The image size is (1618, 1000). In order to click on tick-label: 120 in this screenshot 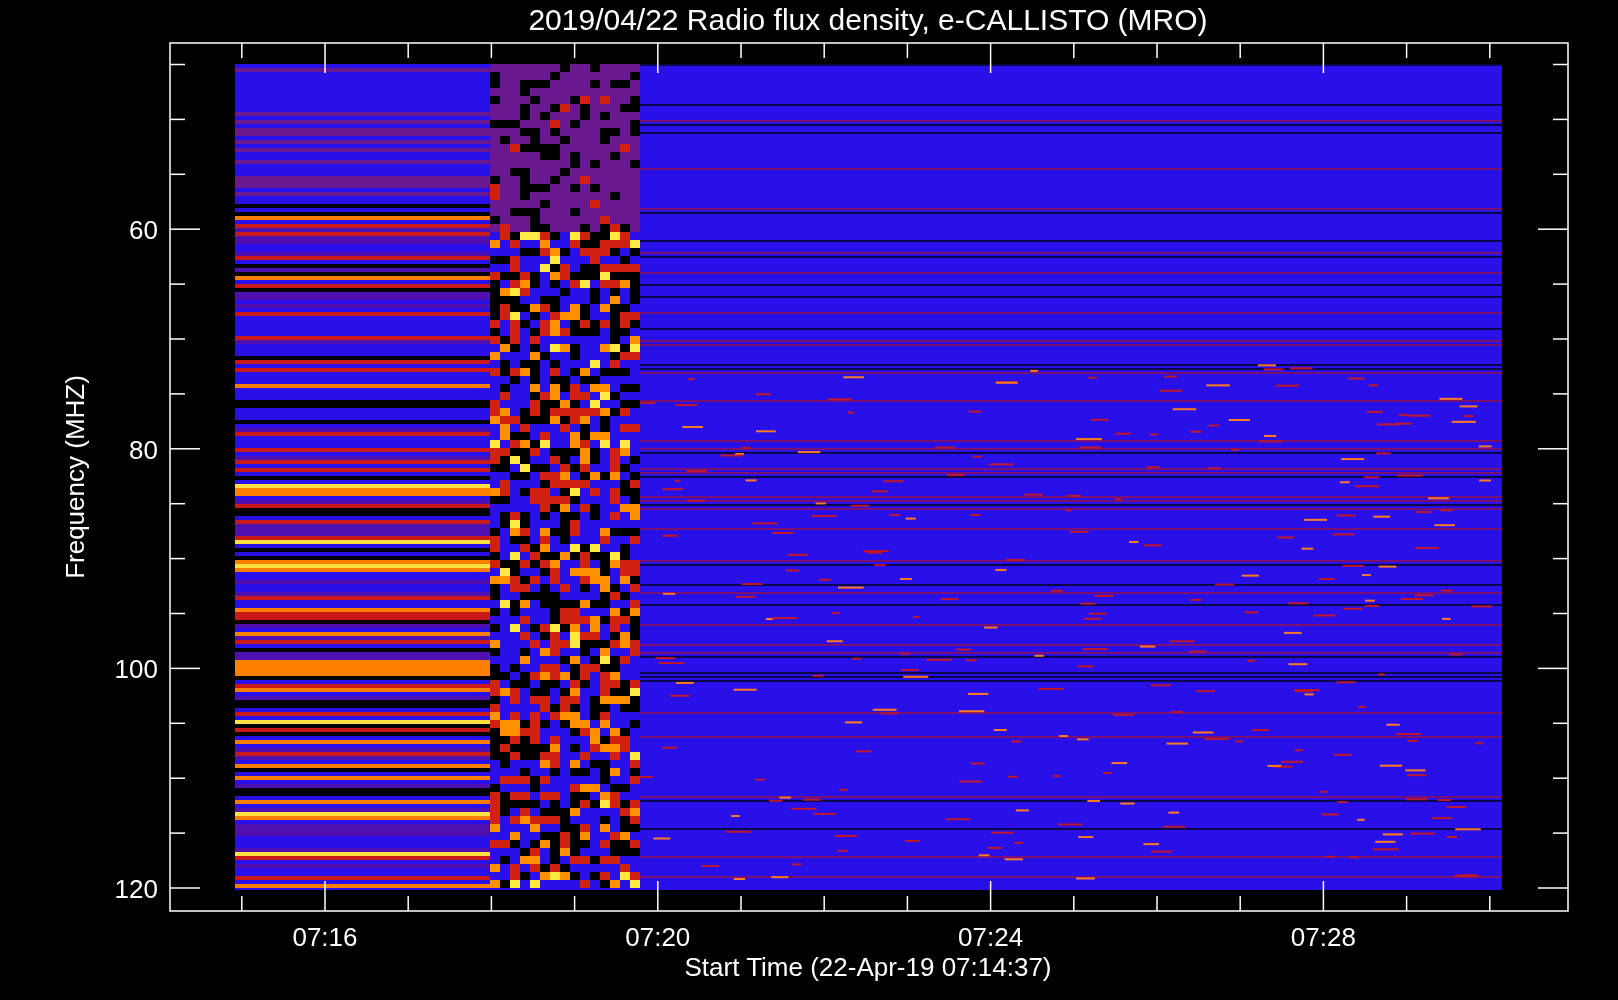, I will do `click(136, 889)`.